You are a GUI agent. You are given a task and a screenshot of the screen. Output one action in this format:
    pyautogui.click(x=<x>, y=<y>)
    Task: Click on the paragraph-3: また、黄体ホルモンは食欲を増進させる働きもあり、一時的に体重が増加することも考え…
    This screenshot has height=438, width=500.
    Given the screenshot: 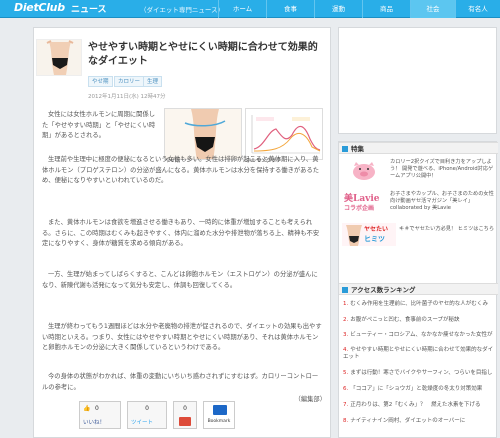 What is the action you would take?
    pyautogui.click(x=181, y=233)
    